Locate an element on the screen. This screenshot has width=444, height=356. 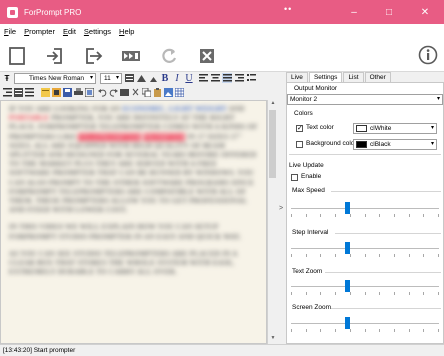
text-zoom-slider is located at coordinates (365, 287).